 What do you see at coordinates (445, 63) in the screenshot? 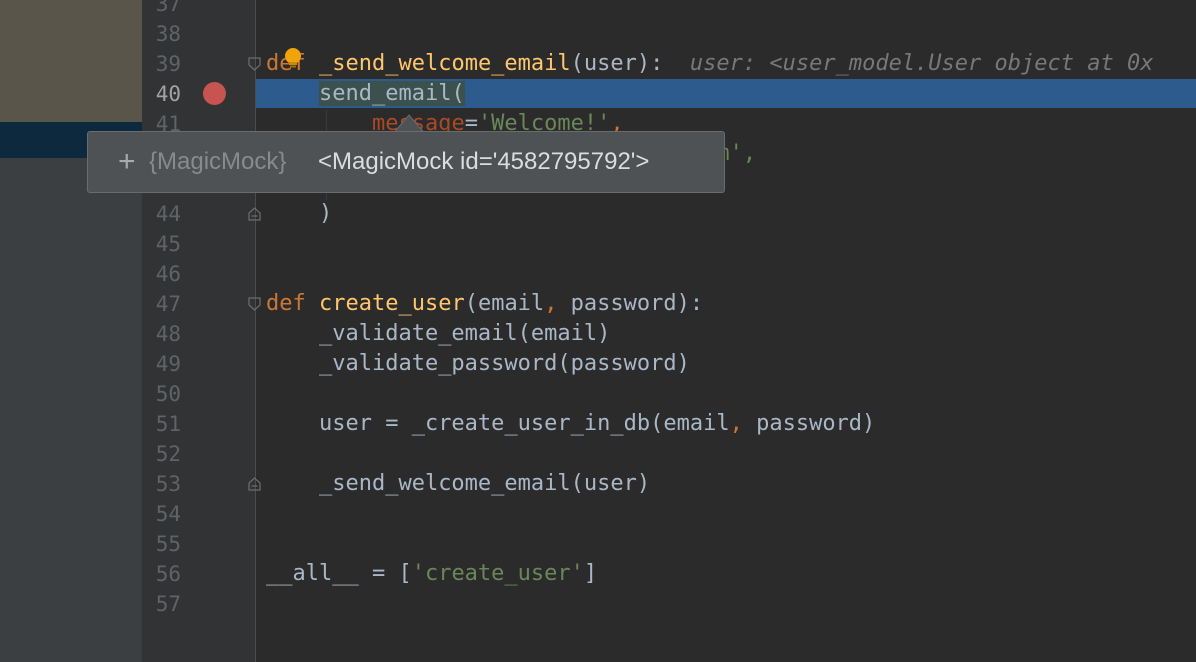
I see `function-name: _send_welcome_email` at bounding box center [445, 63].